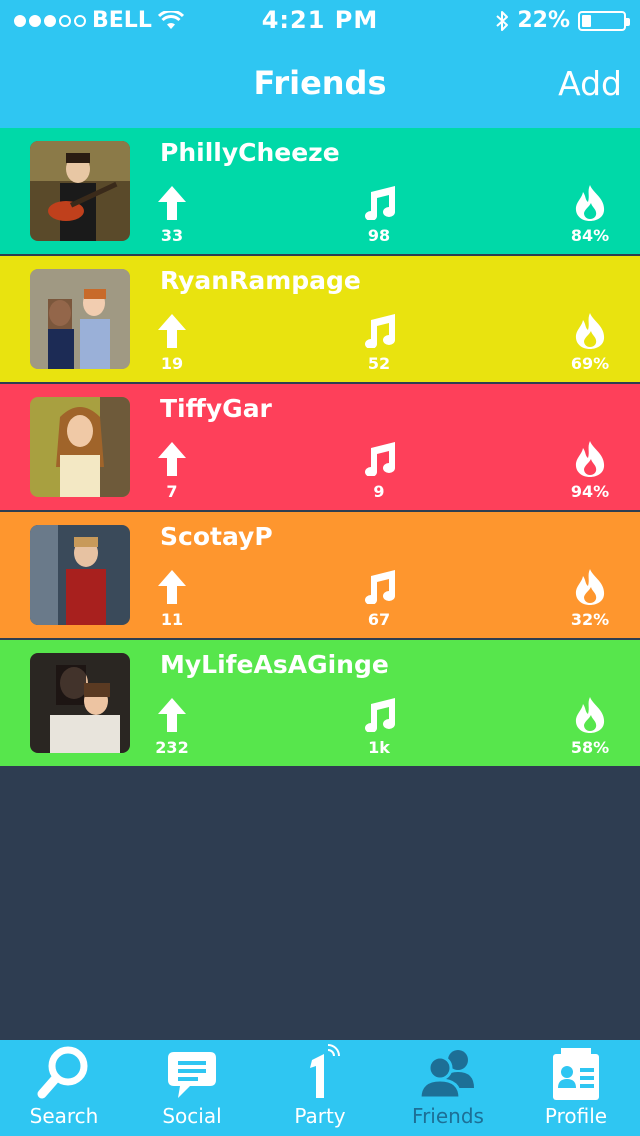 The height and width of the screenshot is (1136, 640). Describe the element at coordinates (250, 152) in the screenshot. I see `friend-name: PhillyCheeze` at that location.